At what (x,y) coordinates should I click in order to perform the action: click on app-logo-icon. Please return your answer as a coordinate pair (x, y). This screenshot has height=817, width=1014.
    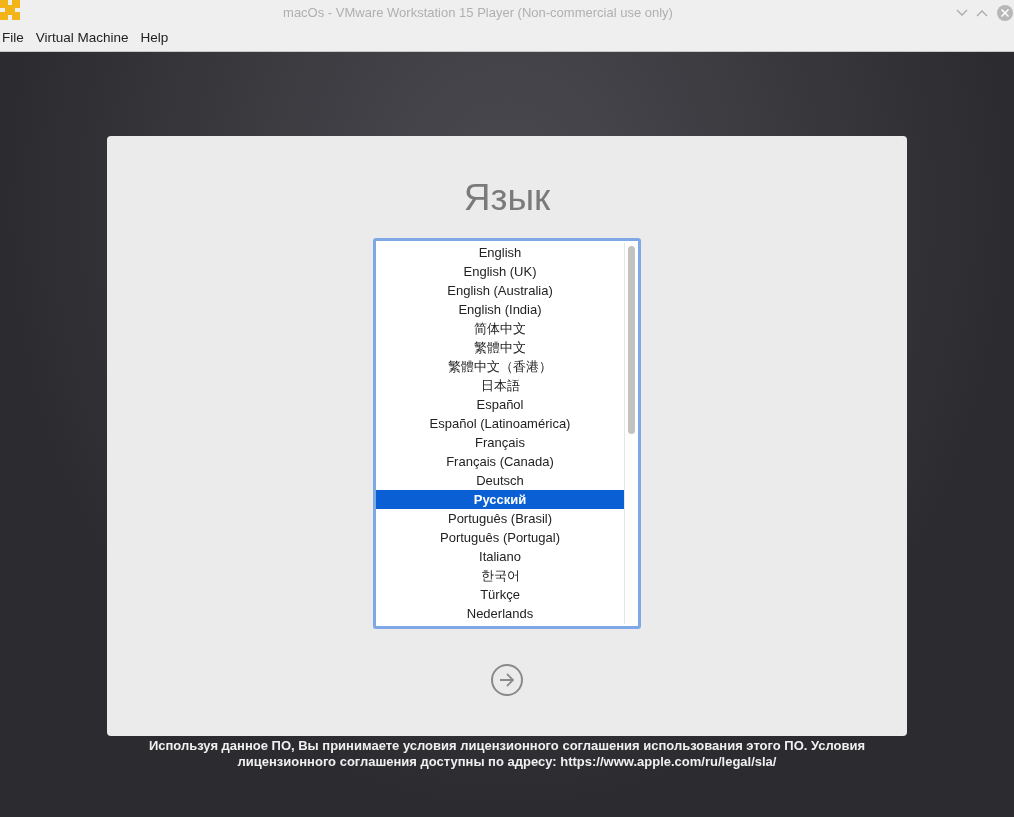
    Looking at the image, I should click on (10, 10).